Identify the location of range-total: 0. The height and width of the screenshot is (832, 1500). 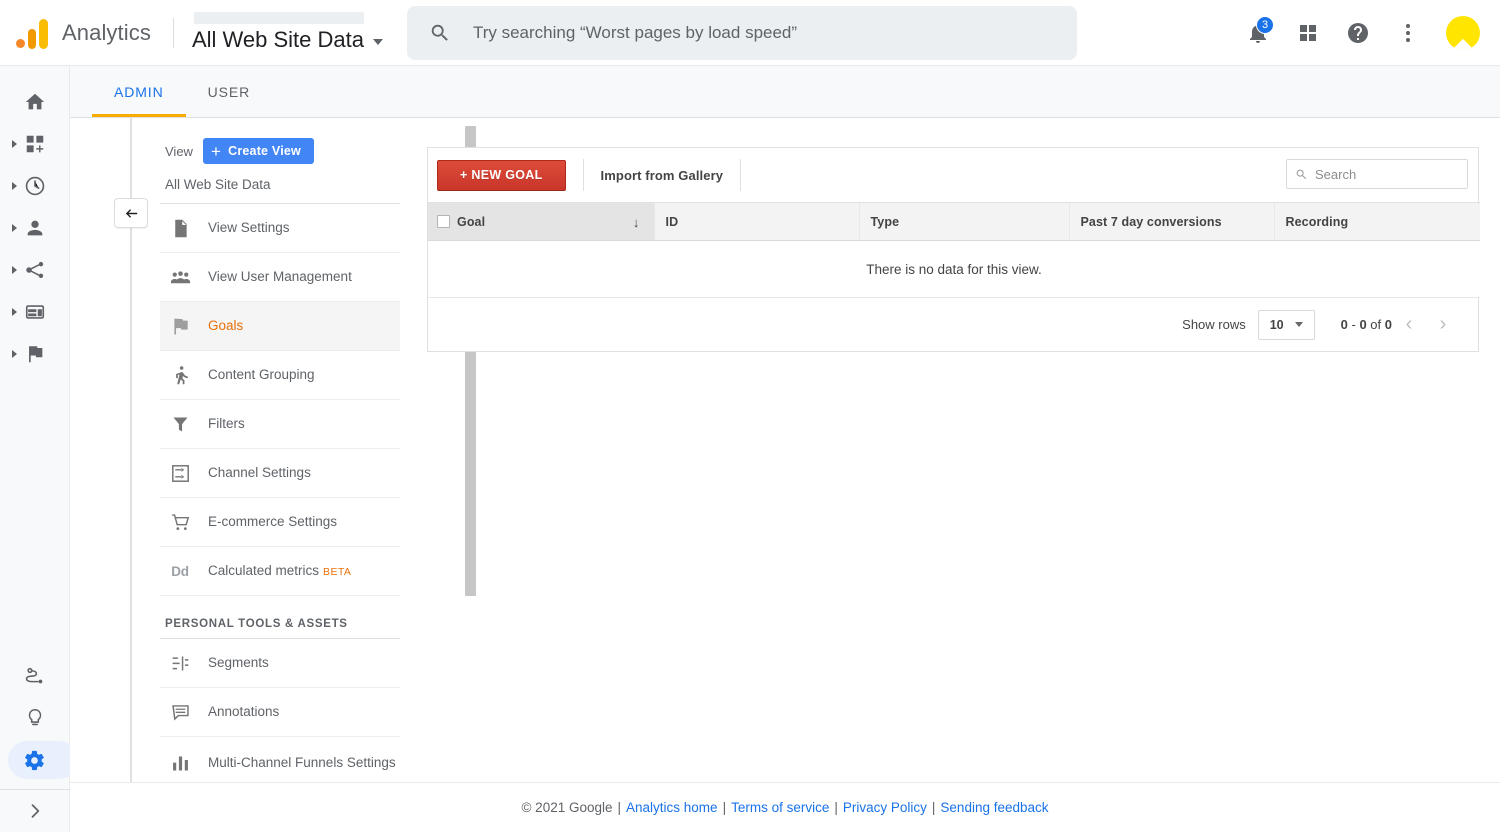
(1388, 324).